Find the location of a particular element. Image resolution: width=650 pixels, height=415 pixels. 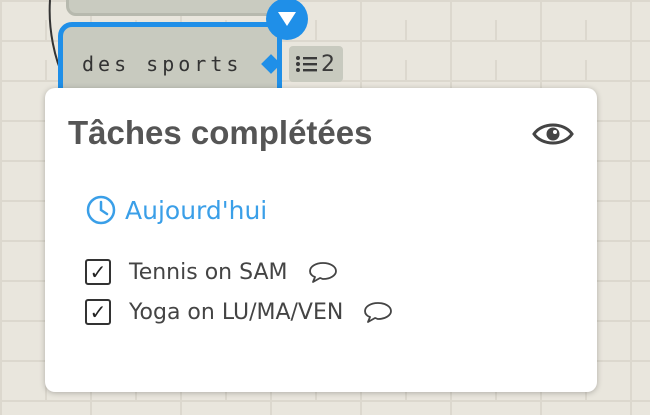

section-today: Aujourd'hui is located at coordinates (176, 210).